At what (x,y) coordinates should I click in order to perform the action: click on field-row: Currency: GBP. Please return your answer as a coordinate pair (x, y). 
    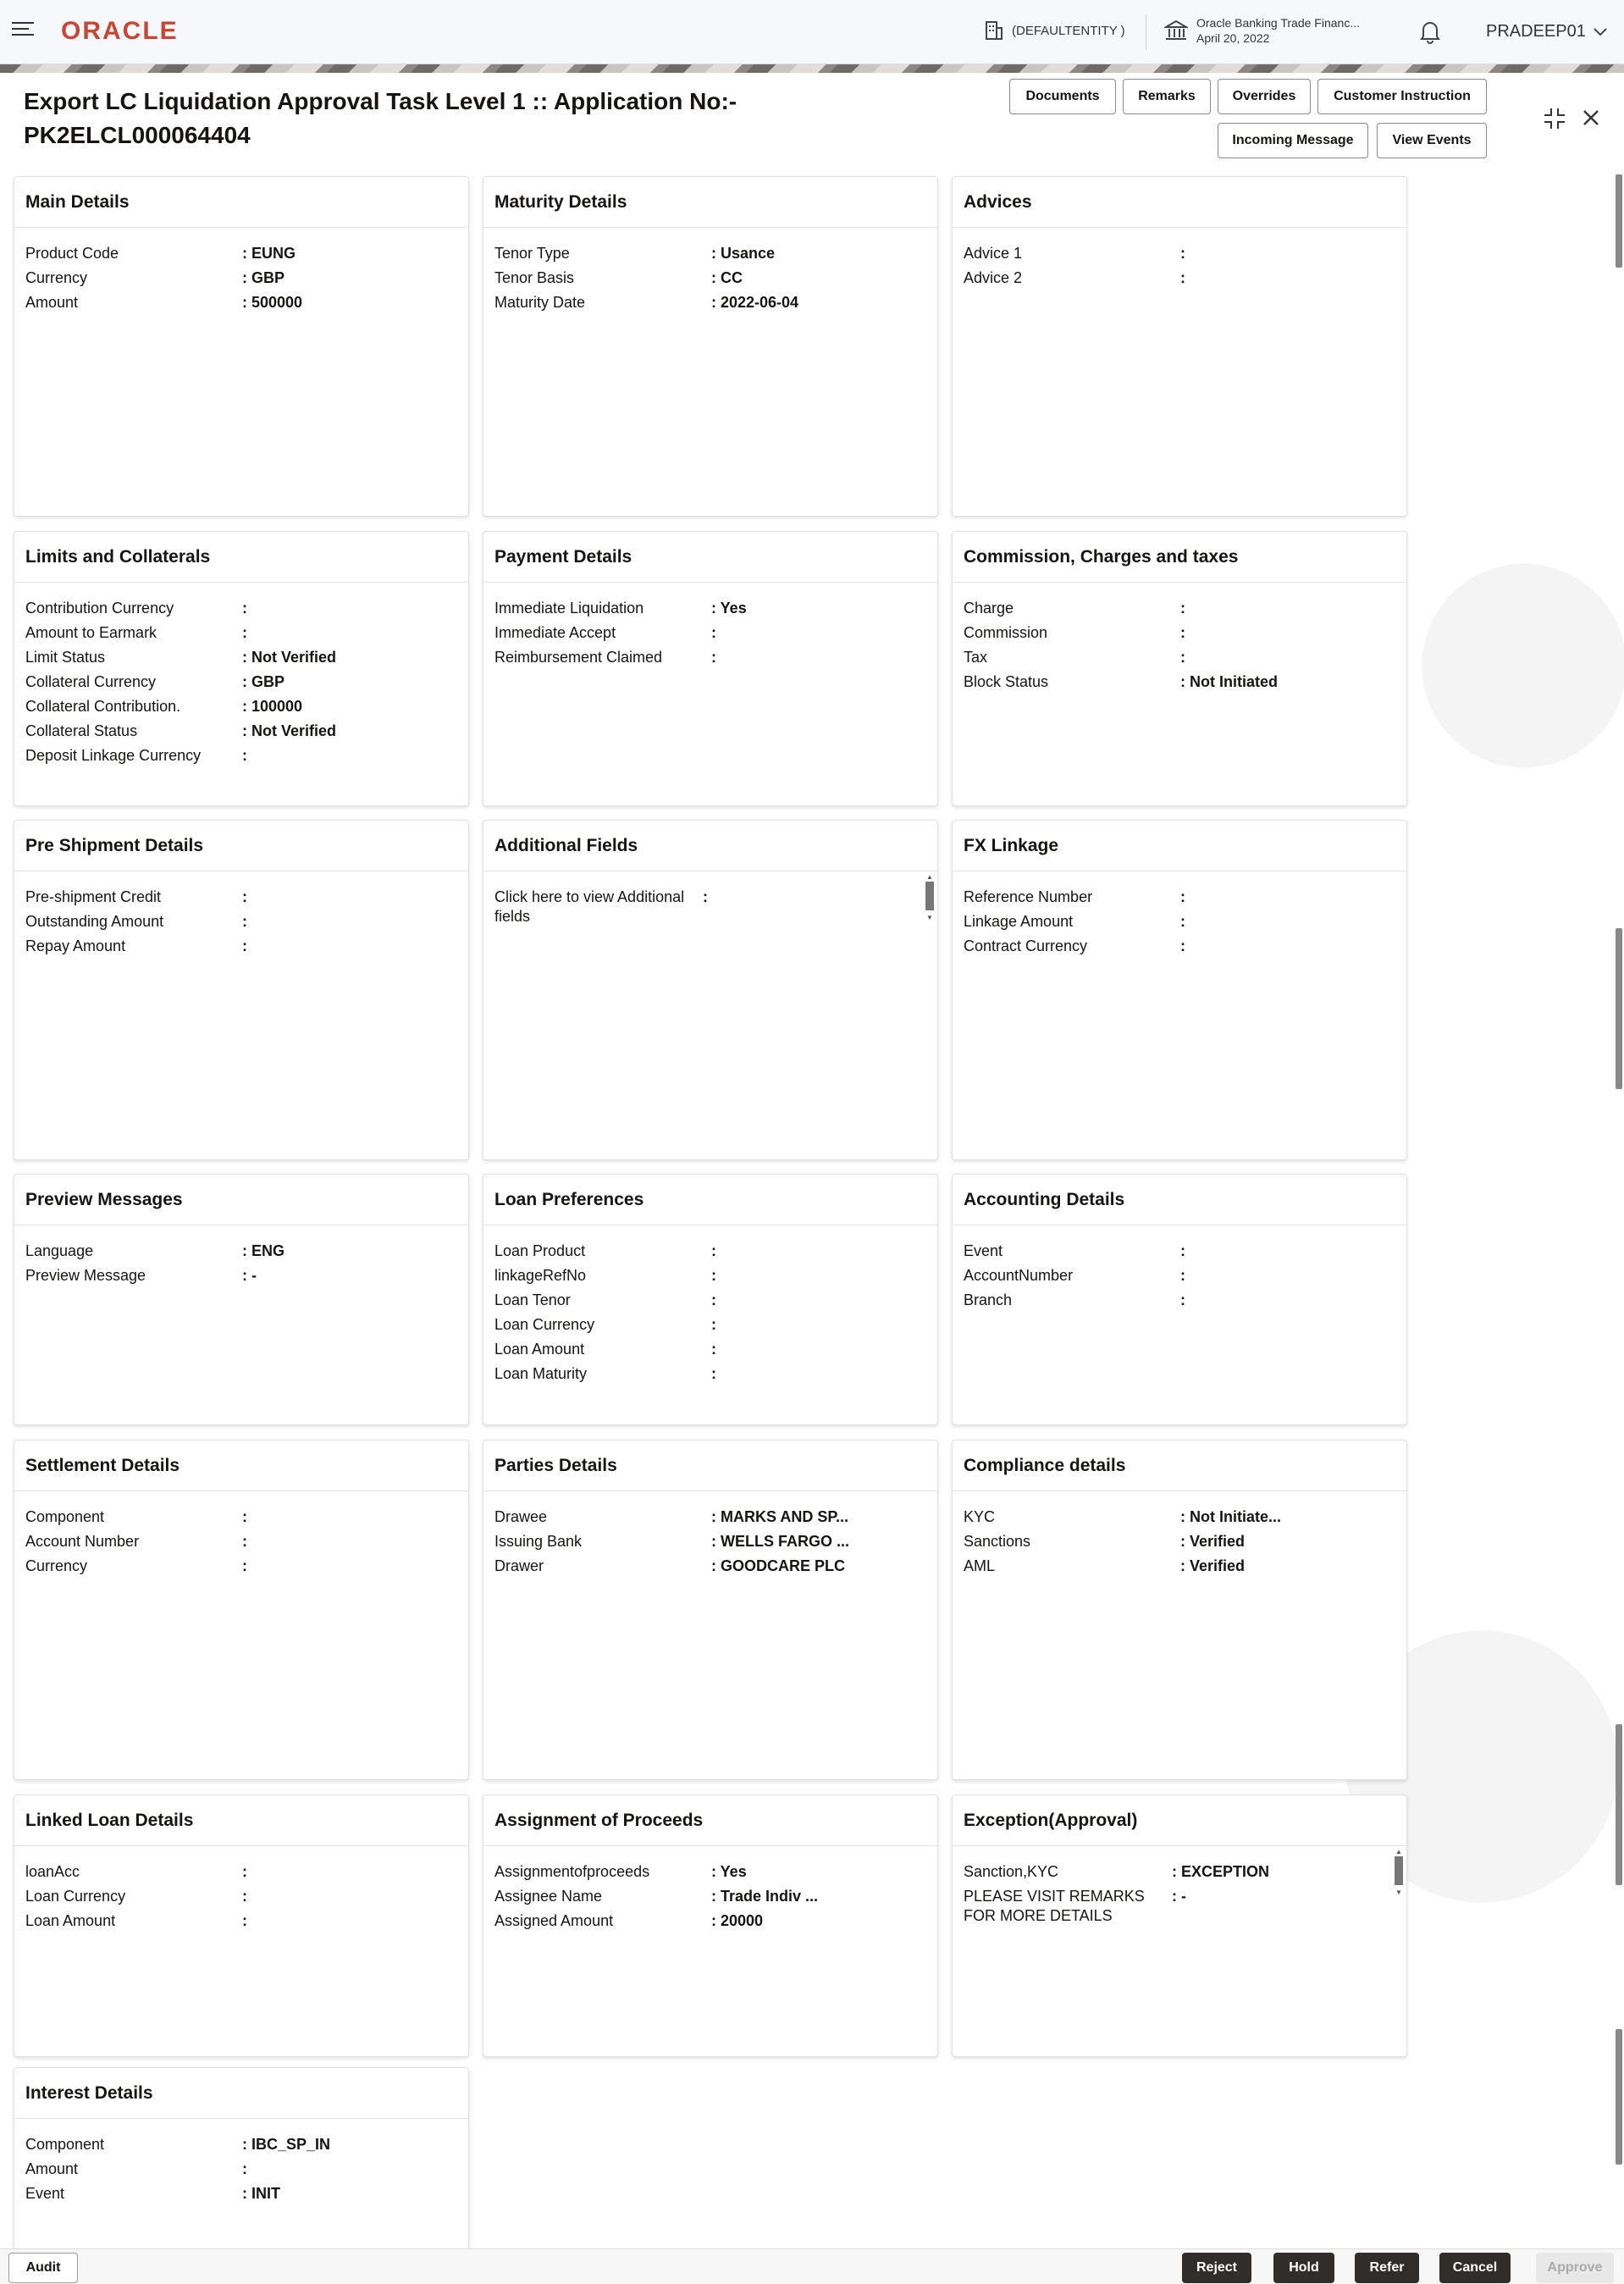
    Looking at the image, I should click on (241, 278).